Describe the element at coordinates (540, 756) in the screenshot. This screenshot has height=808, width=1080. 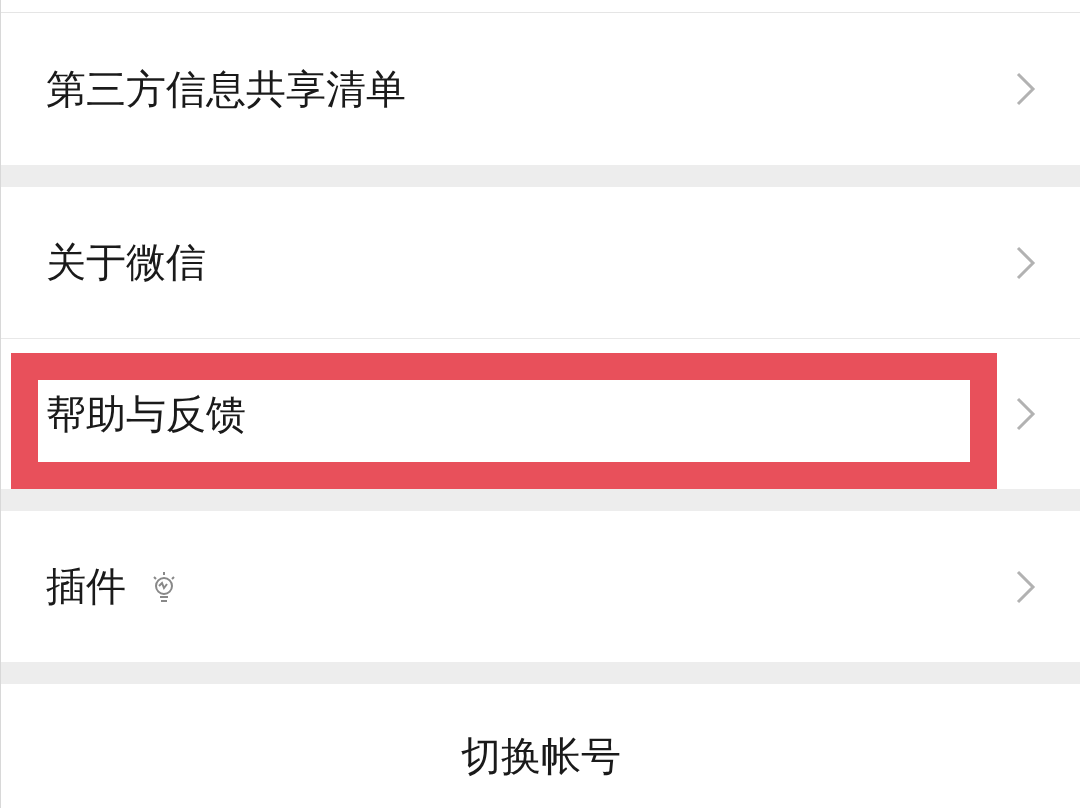
I see `switch-account-button: 切换帐号` at that location.